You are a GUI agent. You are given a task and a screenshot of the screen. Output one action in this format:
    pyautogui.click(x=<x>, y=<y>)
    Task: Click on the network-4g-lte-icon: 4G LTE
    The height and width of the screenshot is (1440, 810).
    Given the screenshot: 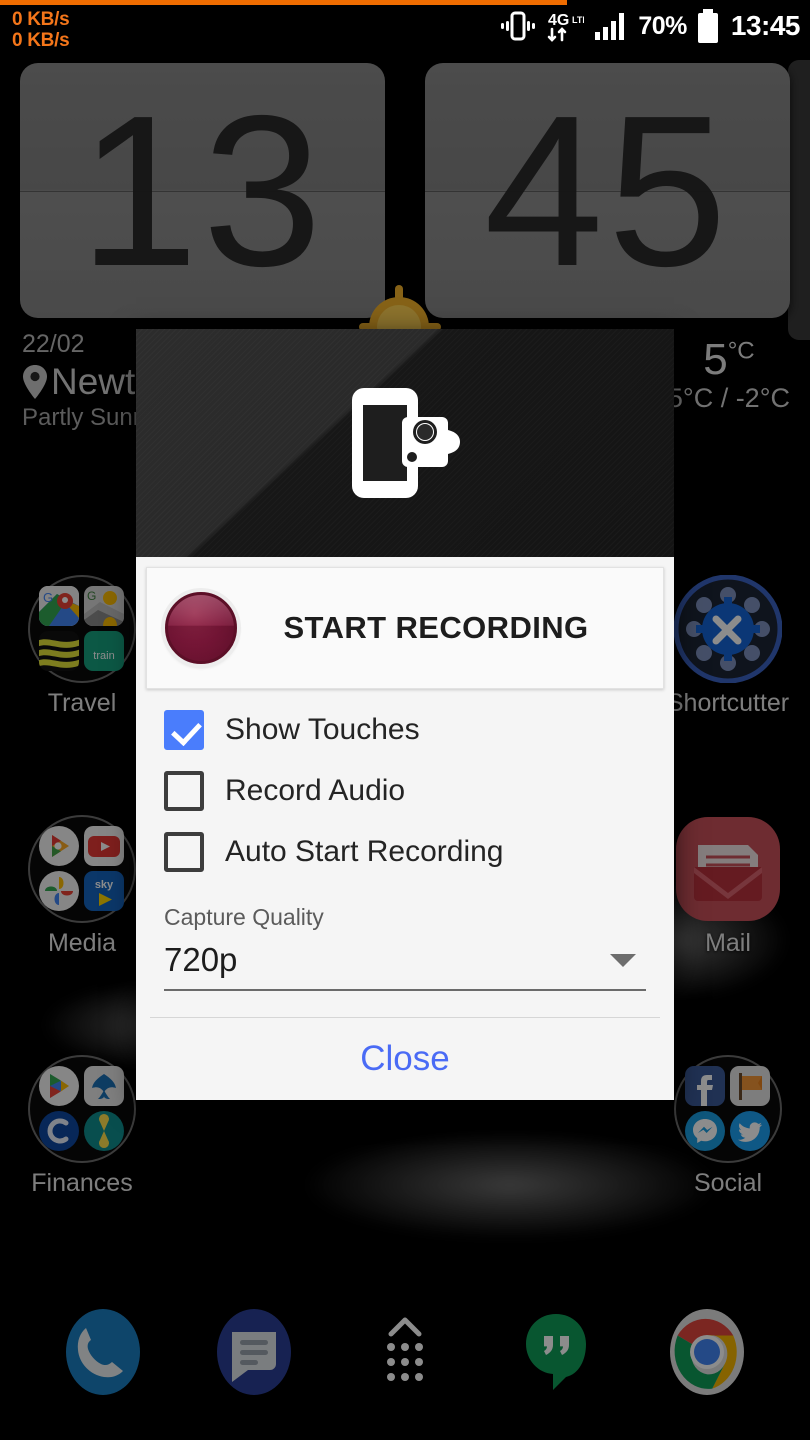 What is the action you would take?
    pyautogui.click(x=566, y=27)
    